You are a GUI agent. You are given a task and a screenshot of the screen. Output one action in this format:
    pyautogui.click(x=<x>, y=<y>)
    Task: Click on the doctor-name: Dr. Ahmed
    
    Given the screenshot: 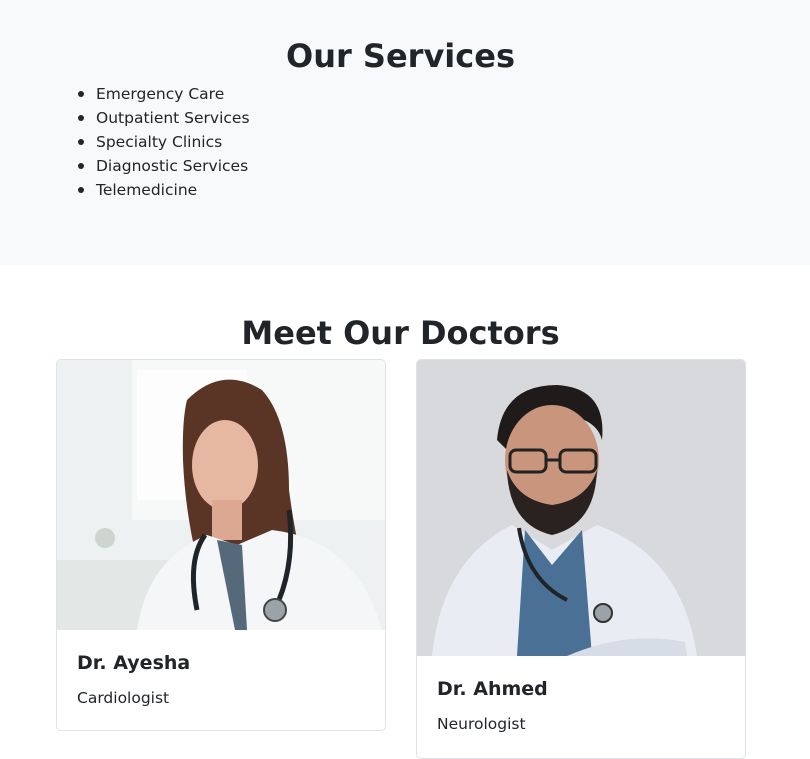 What is the action you would take?
    pyautogui.click(x=492, y=689)
    